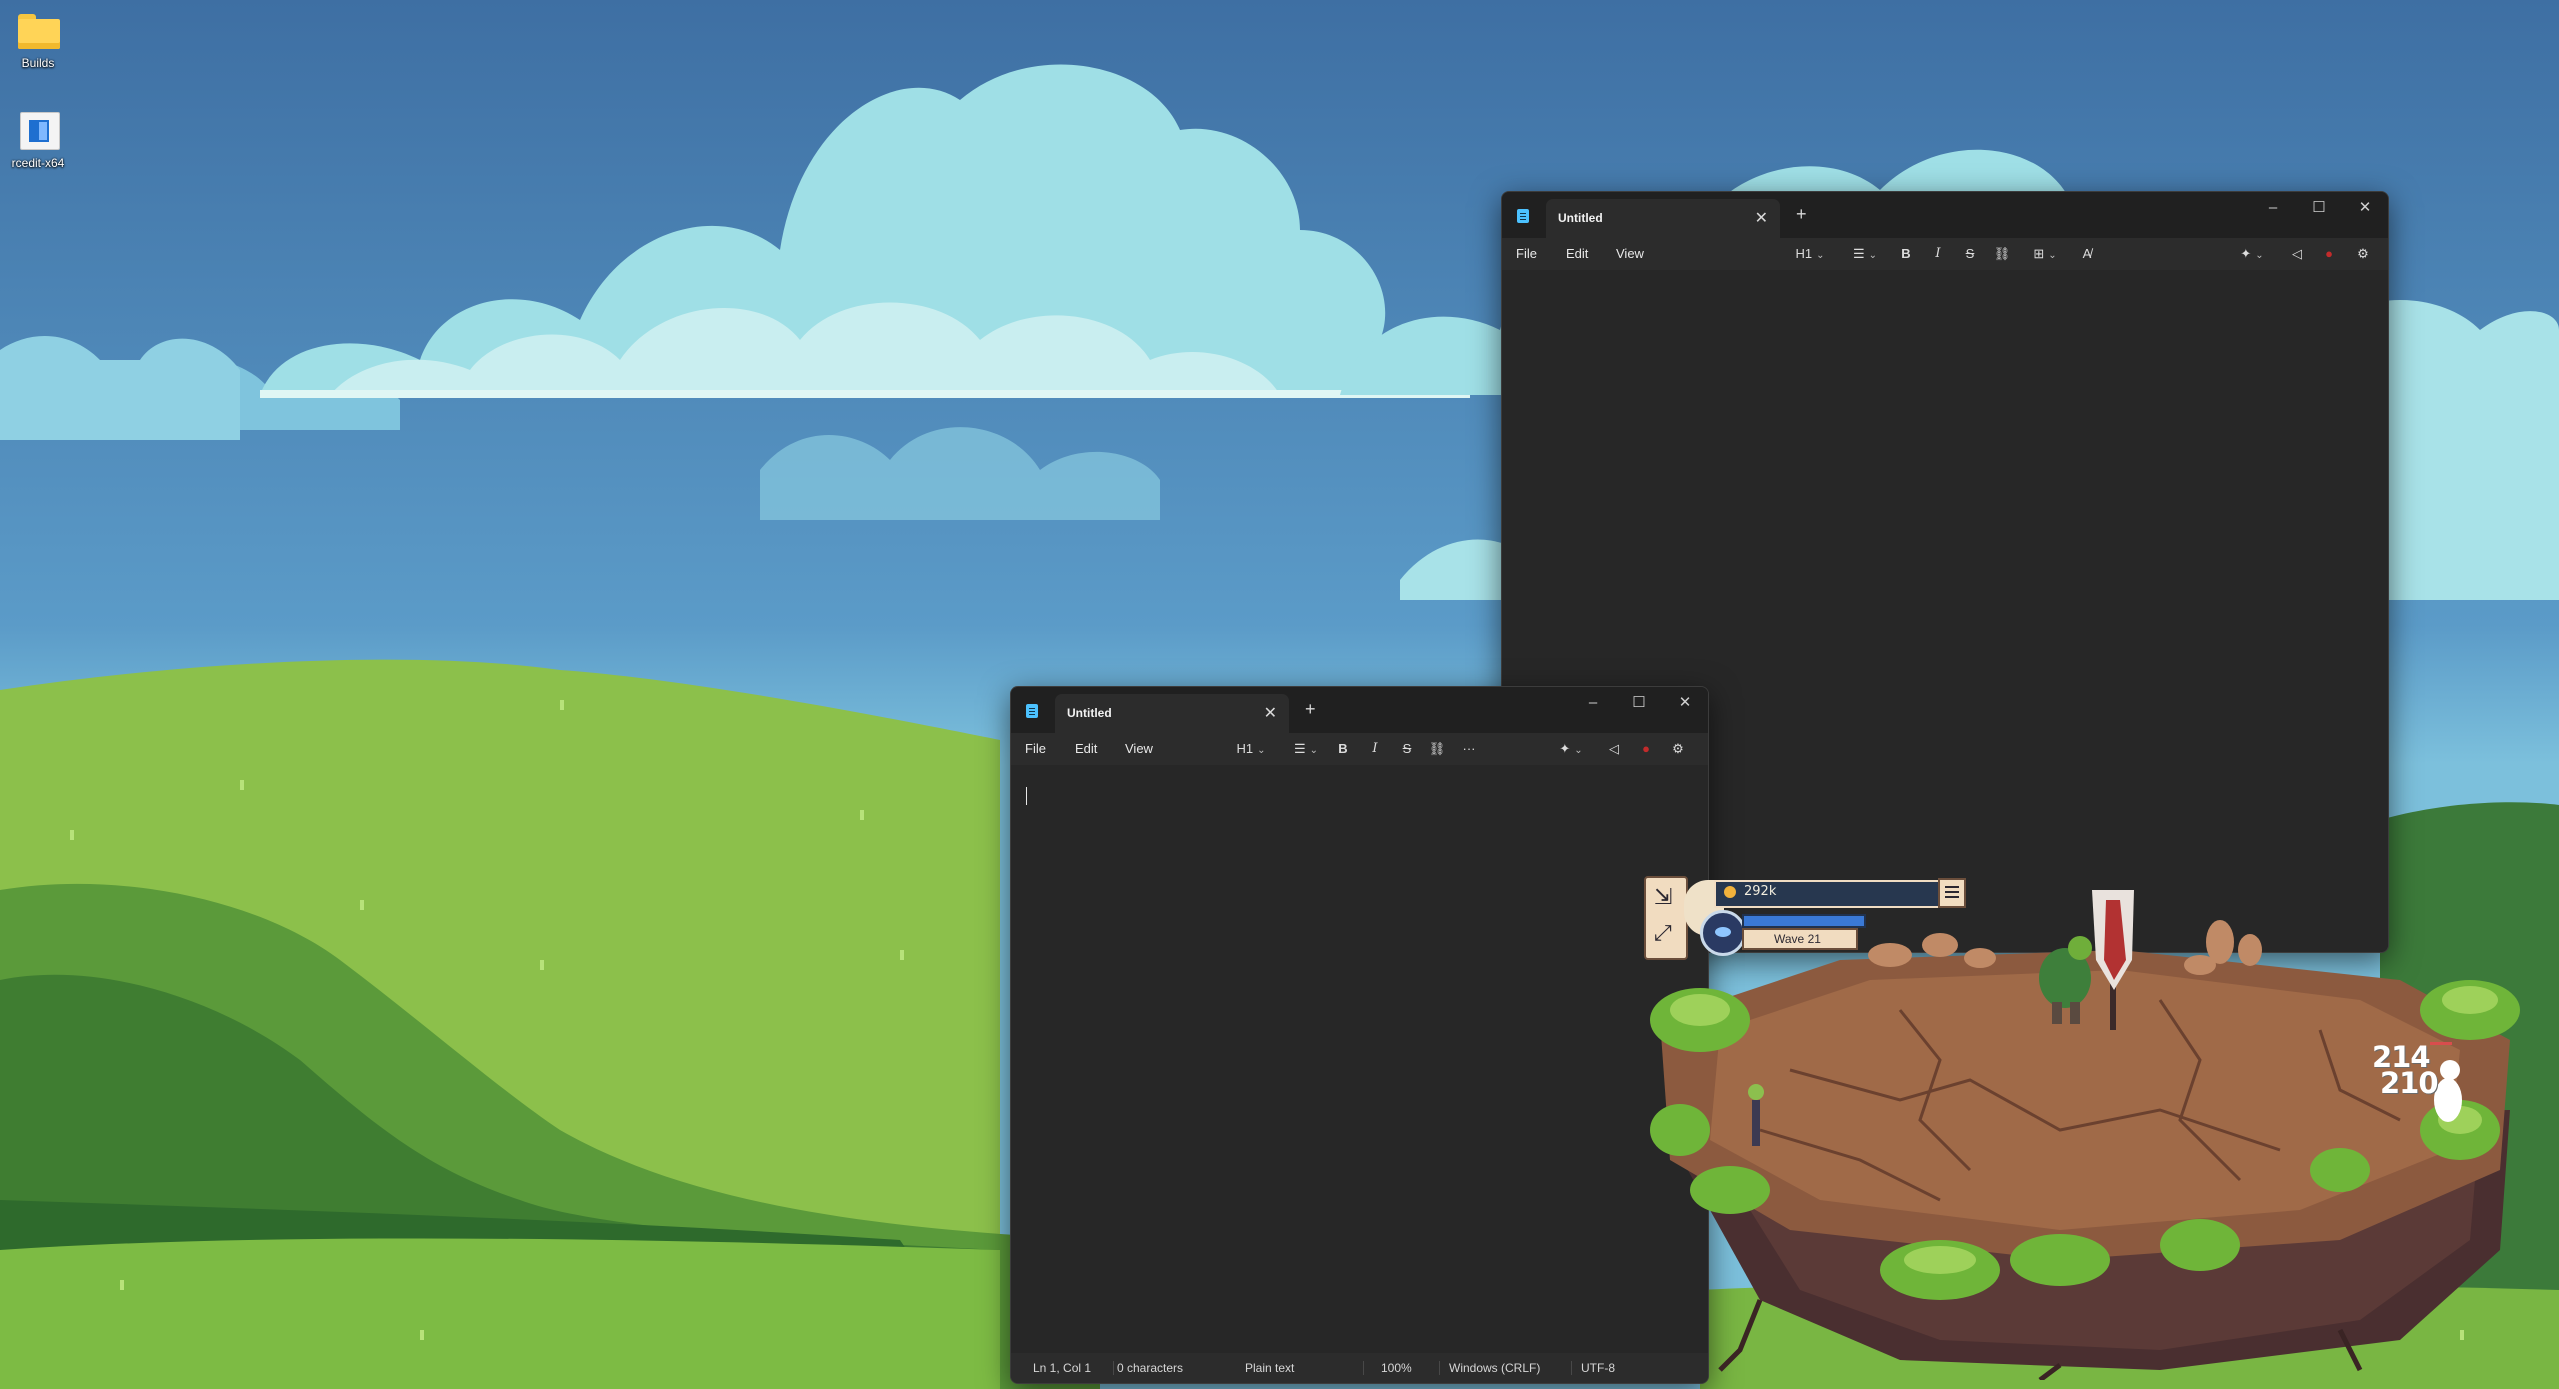 This screenshot has width=2559, height=1389. Describe the element at coordinates (1359, 1059) in the screenshot. I see `editor-area` at that location.